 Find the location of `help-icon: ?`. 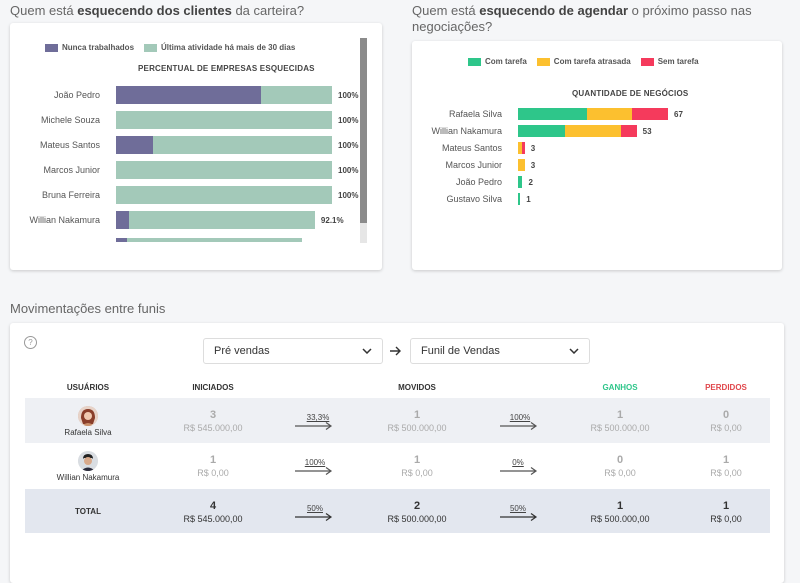

help-icon: ? is located at coordinates (30, 342).